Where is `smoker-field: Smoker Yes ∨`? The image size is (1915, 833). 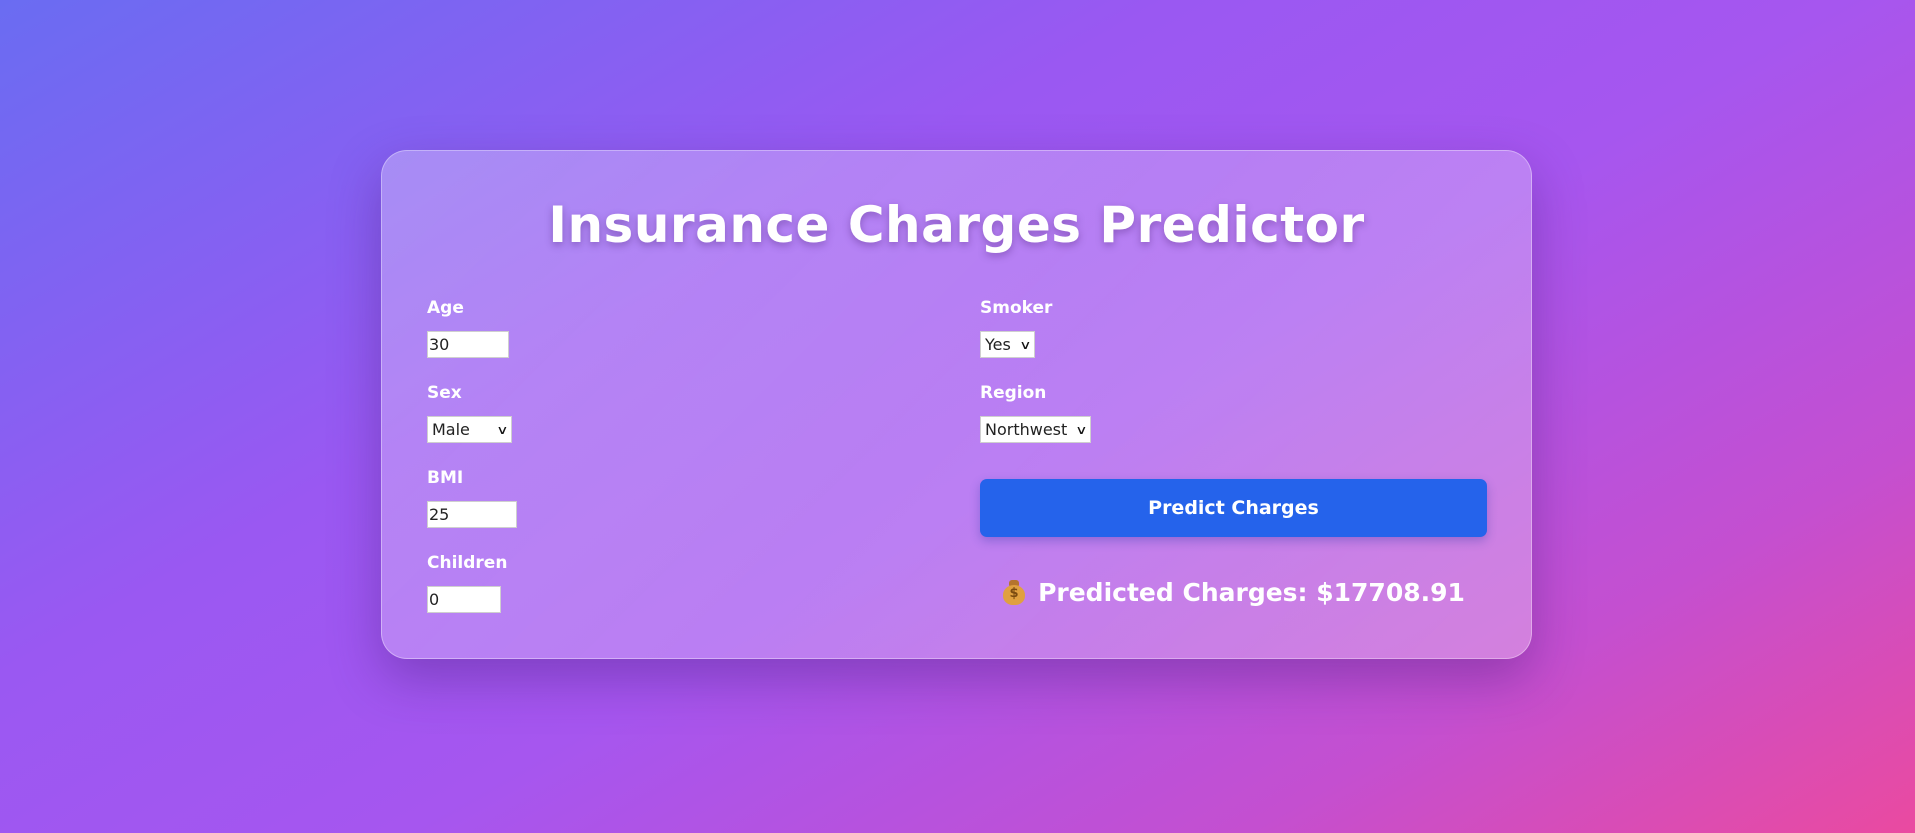
smoker-field: Smoker Yes ∨ is located at coordinates (1016, 327).